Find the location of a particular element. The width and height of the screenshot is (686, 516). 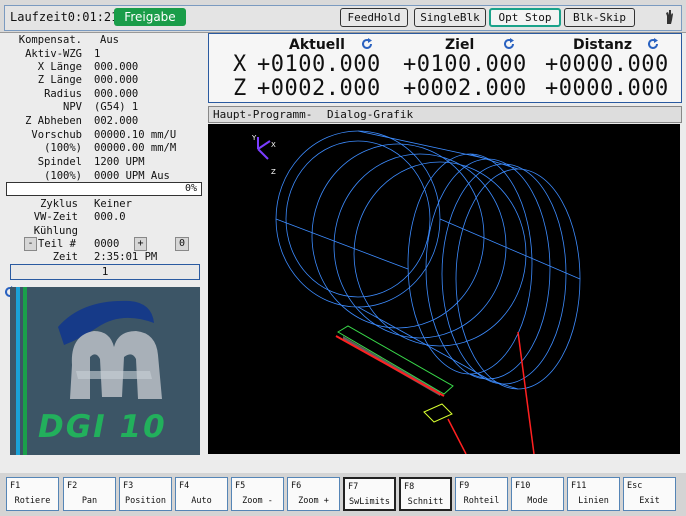

opt-stop-button: Opt Stop is located at coordinates (525, 17).